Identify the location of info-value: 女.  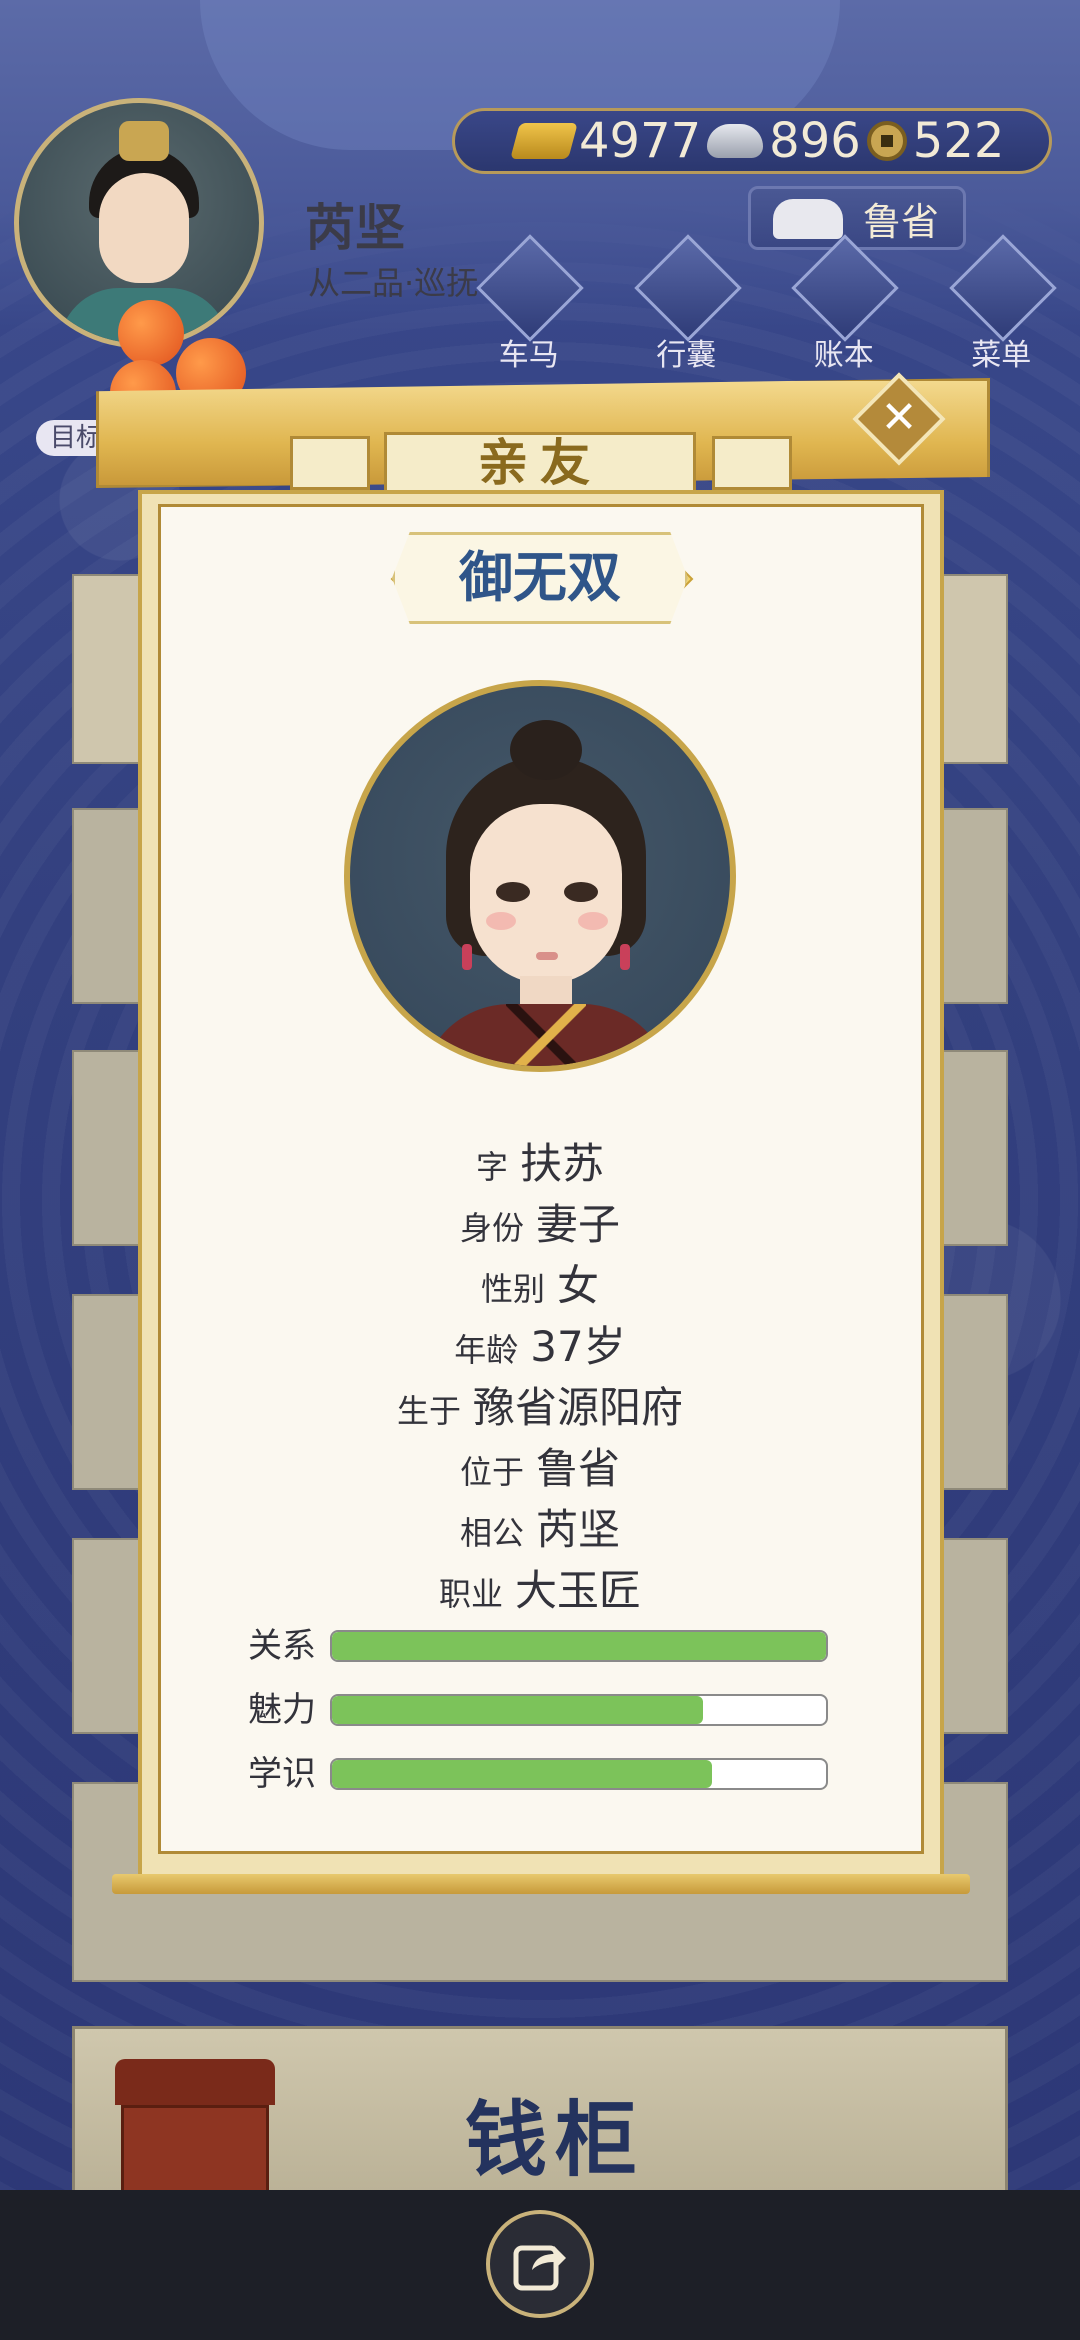
(578, 1285).